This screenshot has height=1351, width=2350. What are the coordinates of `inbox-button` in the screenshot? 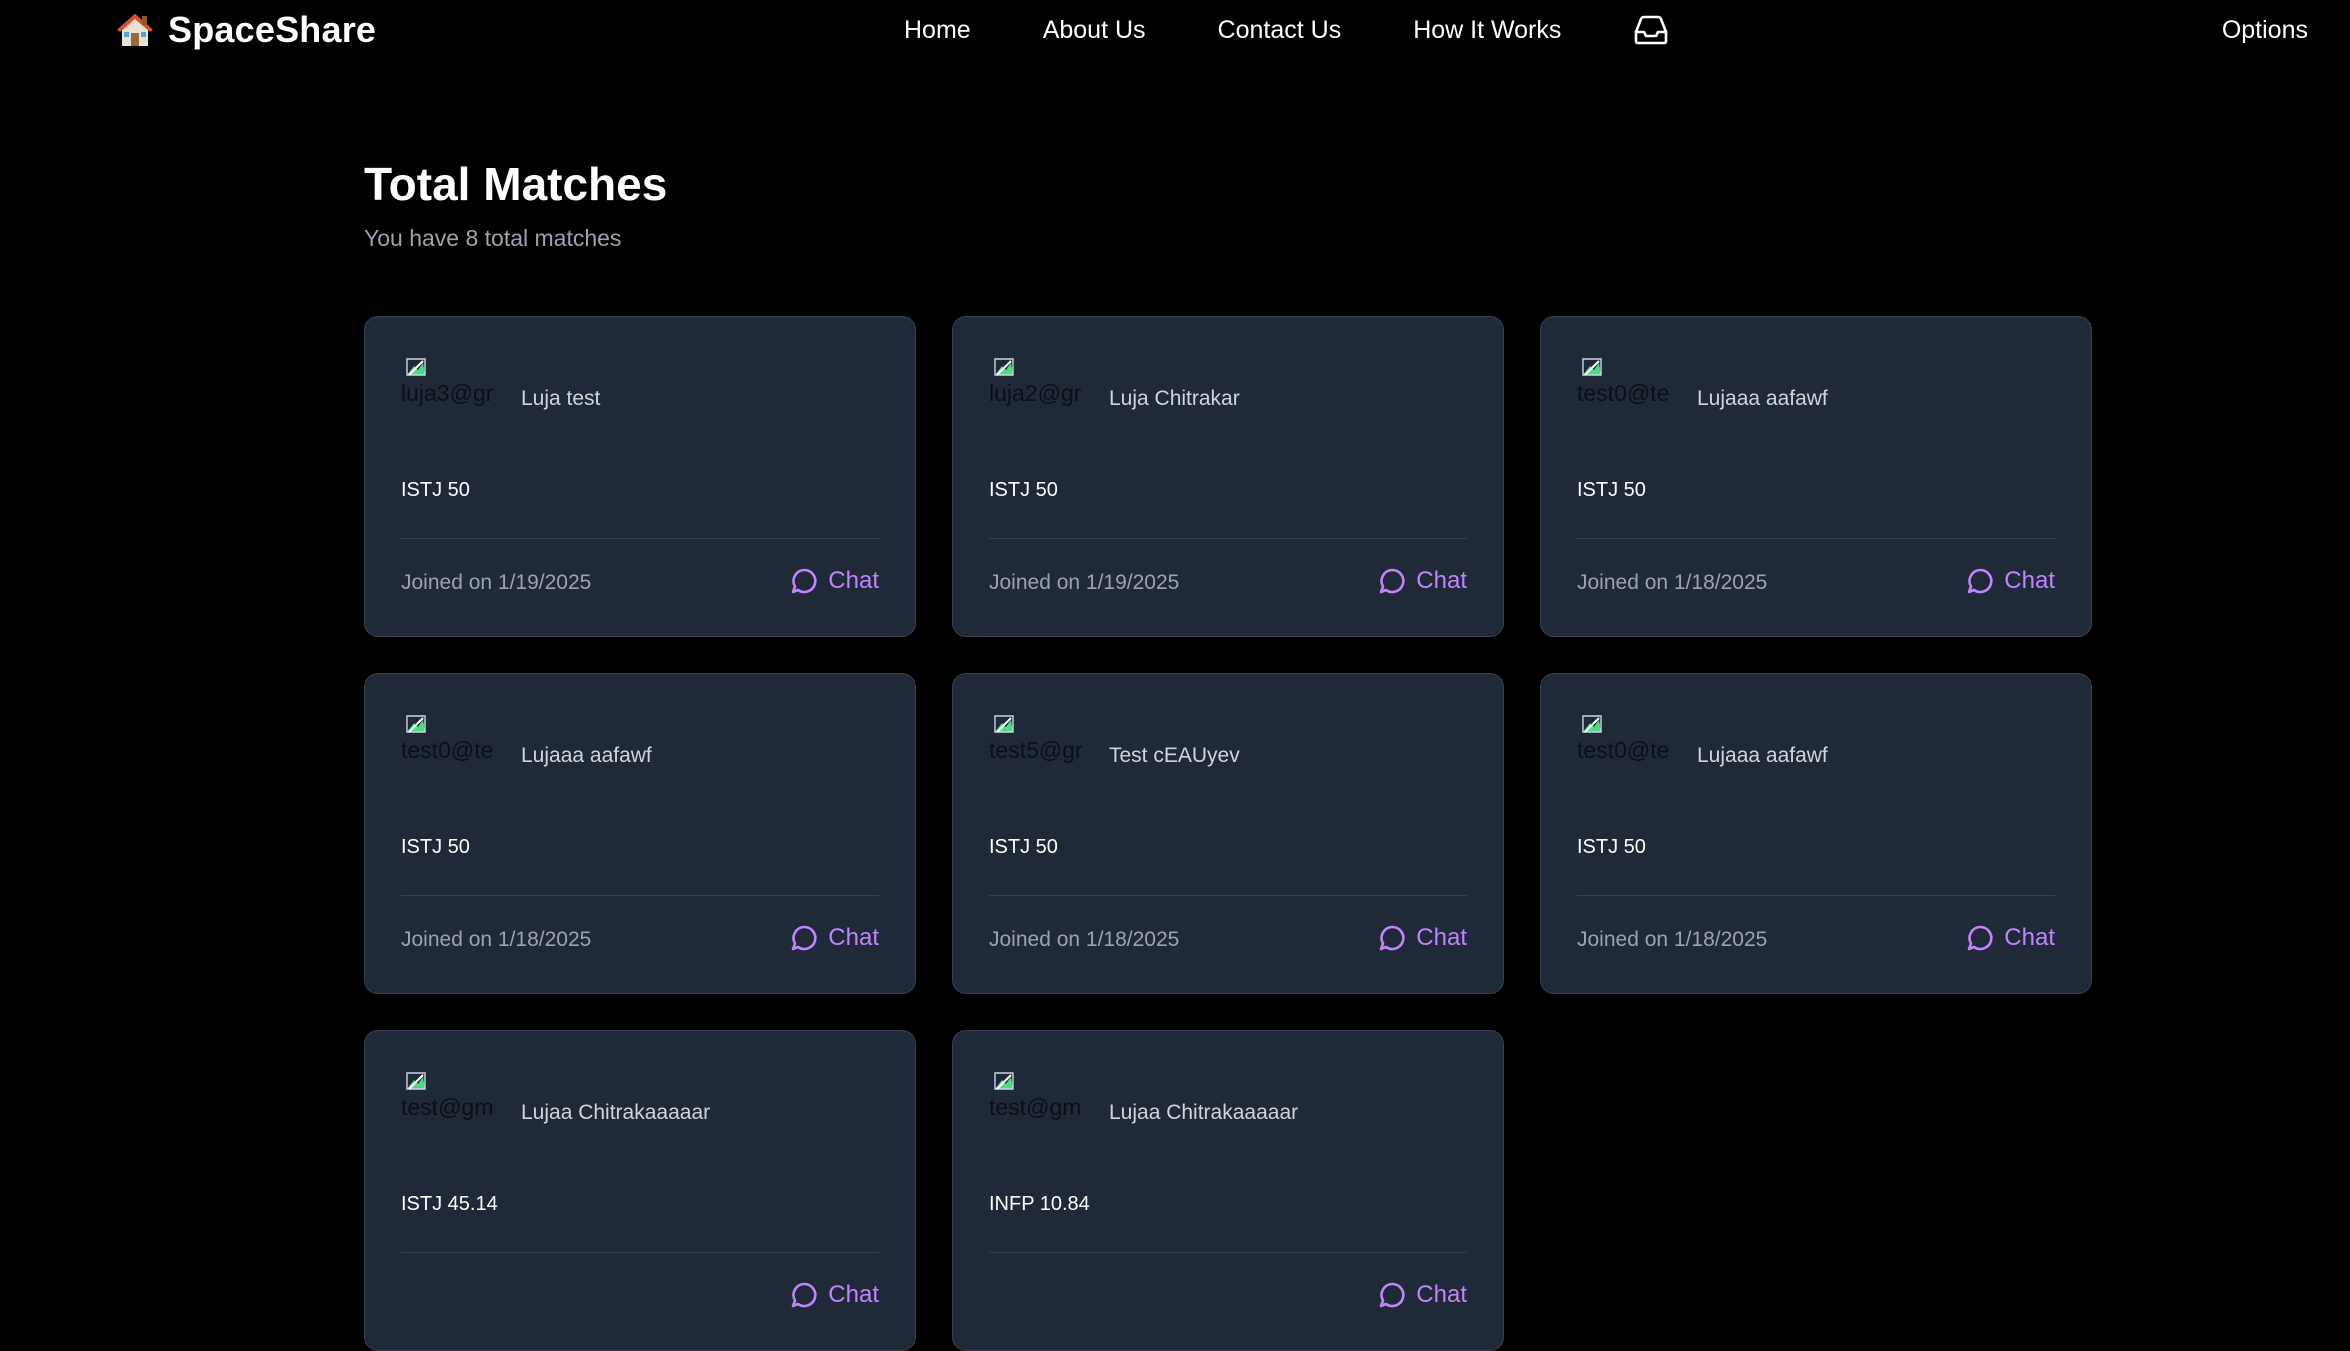 It's located at (1651, 30).